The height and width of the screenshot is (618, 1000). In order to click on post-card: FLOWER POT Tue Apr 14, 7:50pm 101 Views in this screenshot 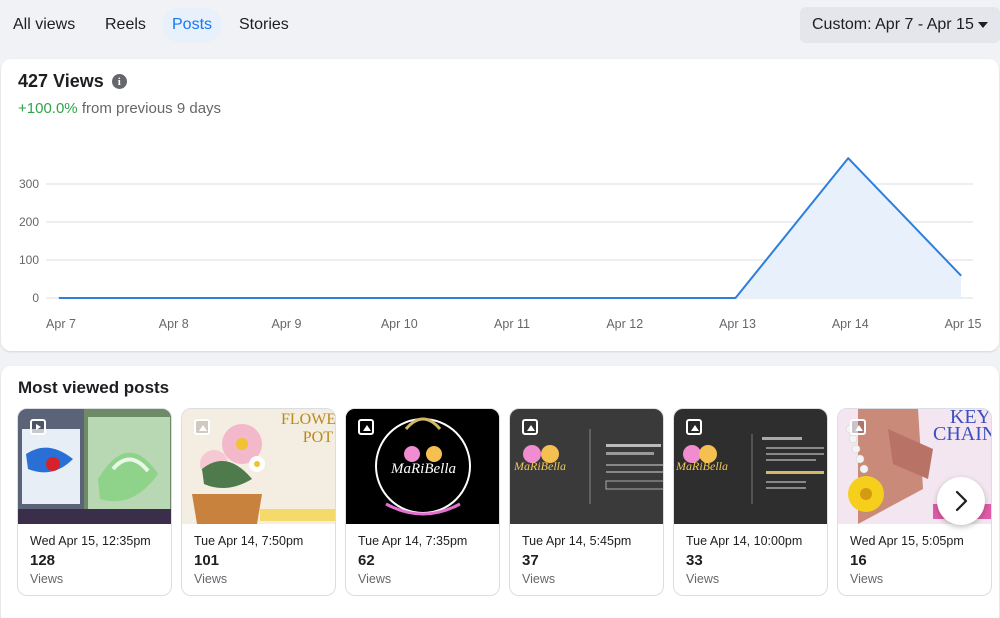, I will do `click(258, 502)`.